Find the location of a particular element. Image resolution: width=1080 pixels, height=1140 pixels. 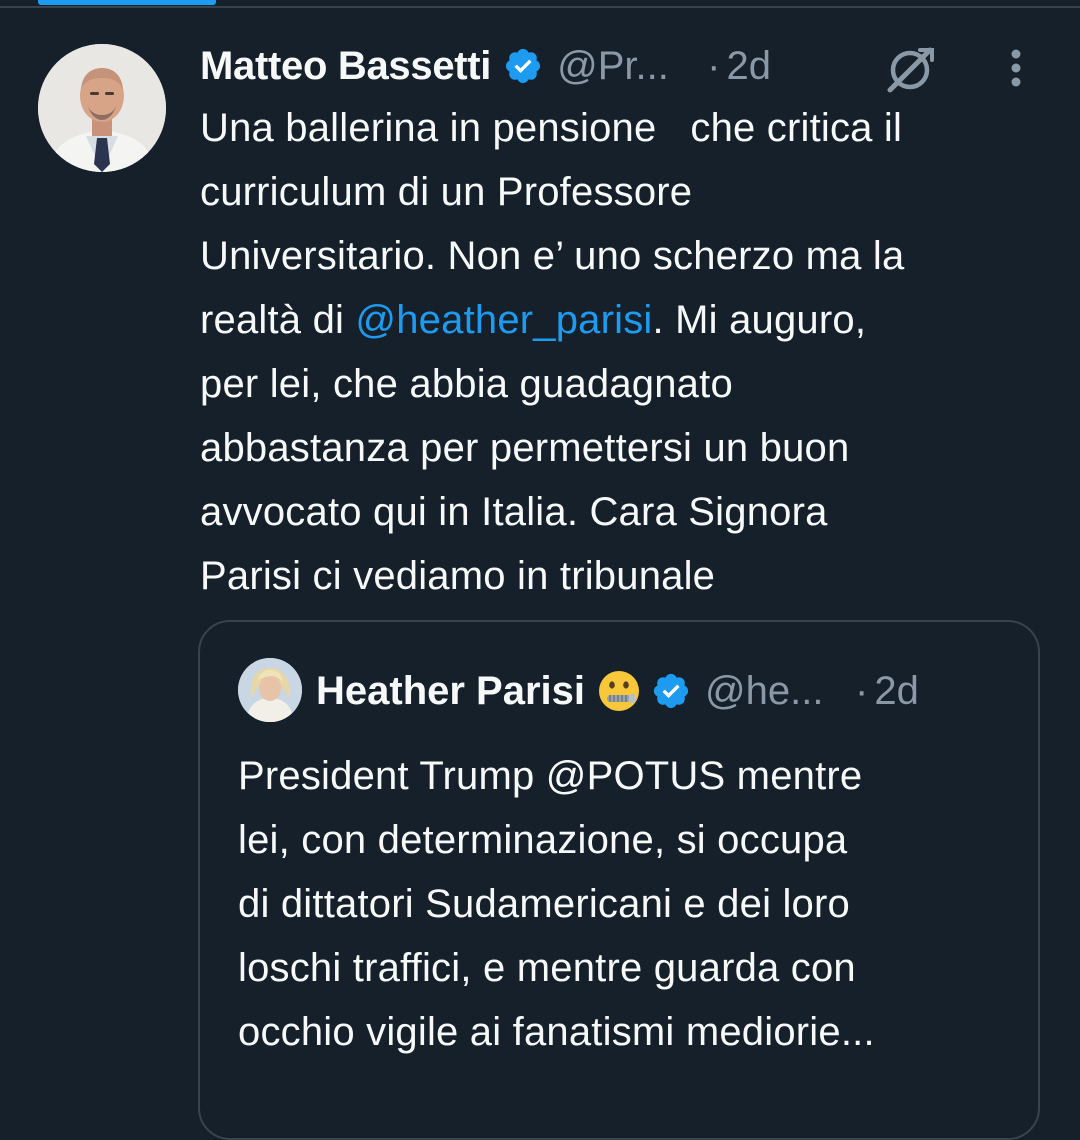

tweet-text-line: Universitario. Non e’ uno scherzo ma la is located at coordinates (552, 256).